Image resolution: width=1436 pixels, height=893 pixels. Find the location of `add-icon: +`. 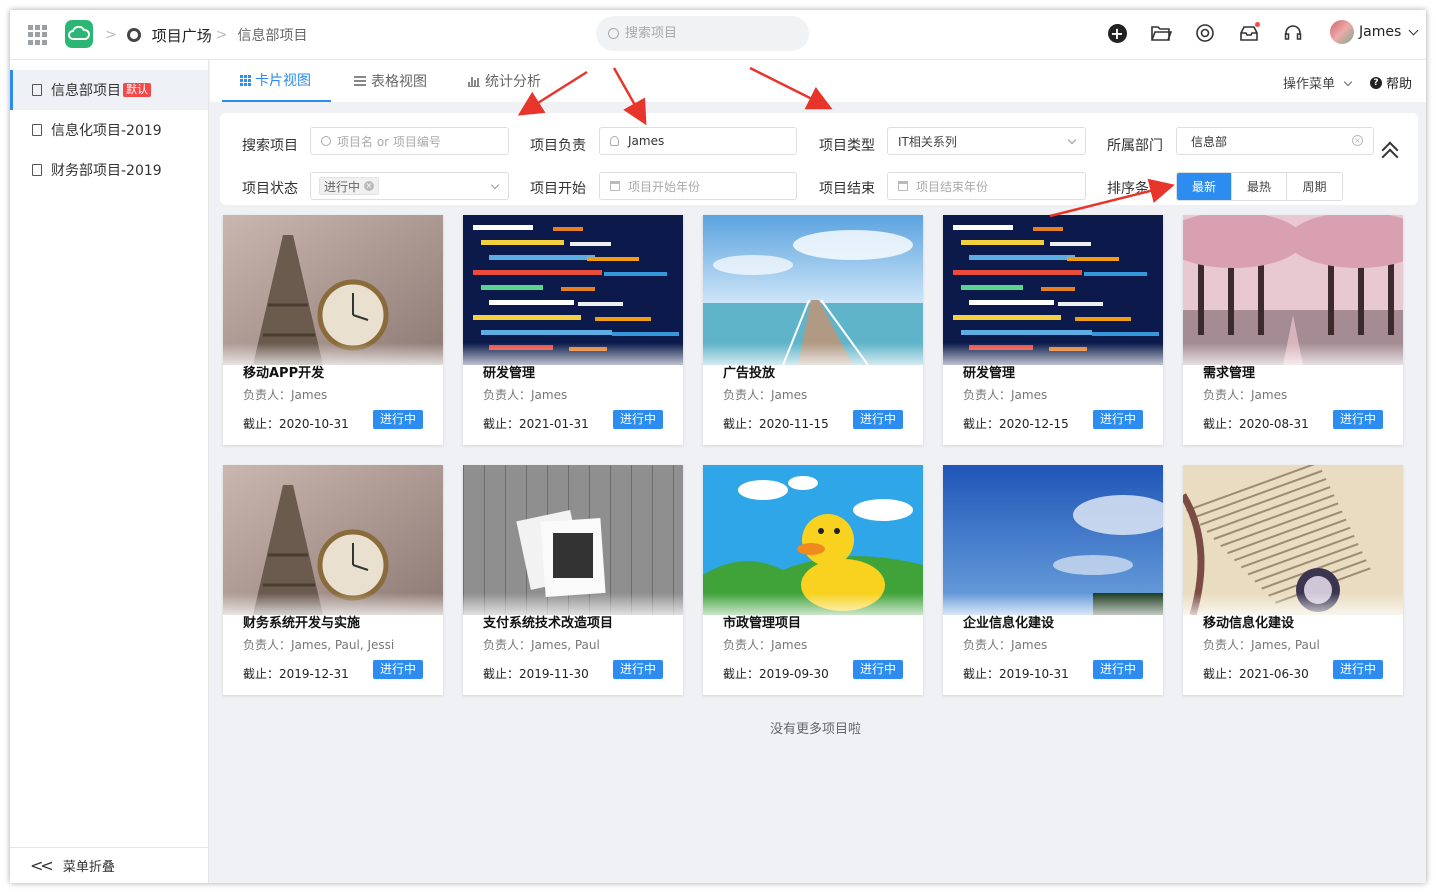

add-icon: + is located at coordinates (1117, 33).